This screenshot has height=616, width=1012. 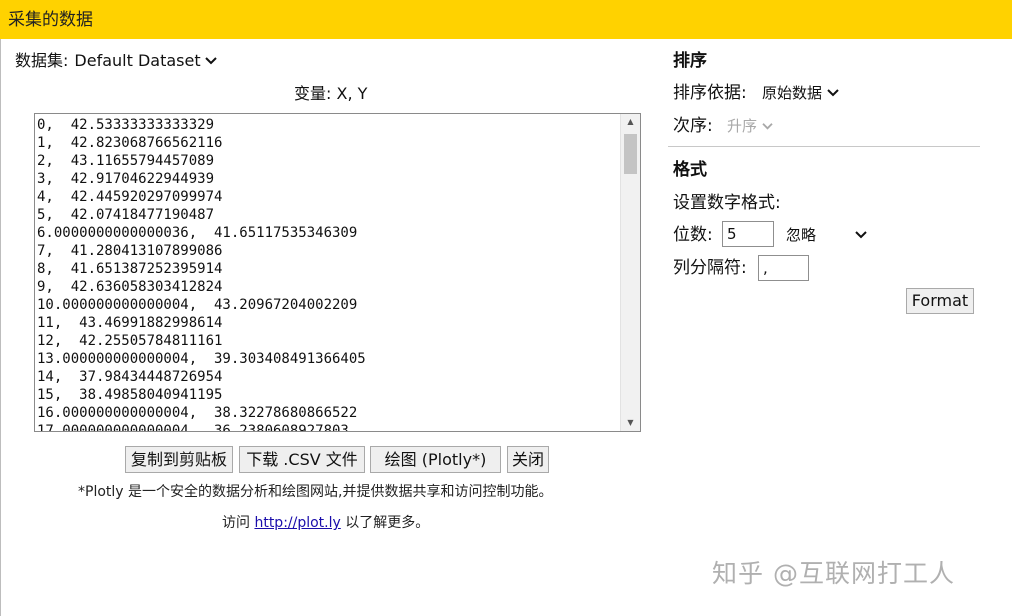 What do you see at coordinates (748, 234) in the screenshot?
I see `digits-input: 5` at bounding box center [748, 234].